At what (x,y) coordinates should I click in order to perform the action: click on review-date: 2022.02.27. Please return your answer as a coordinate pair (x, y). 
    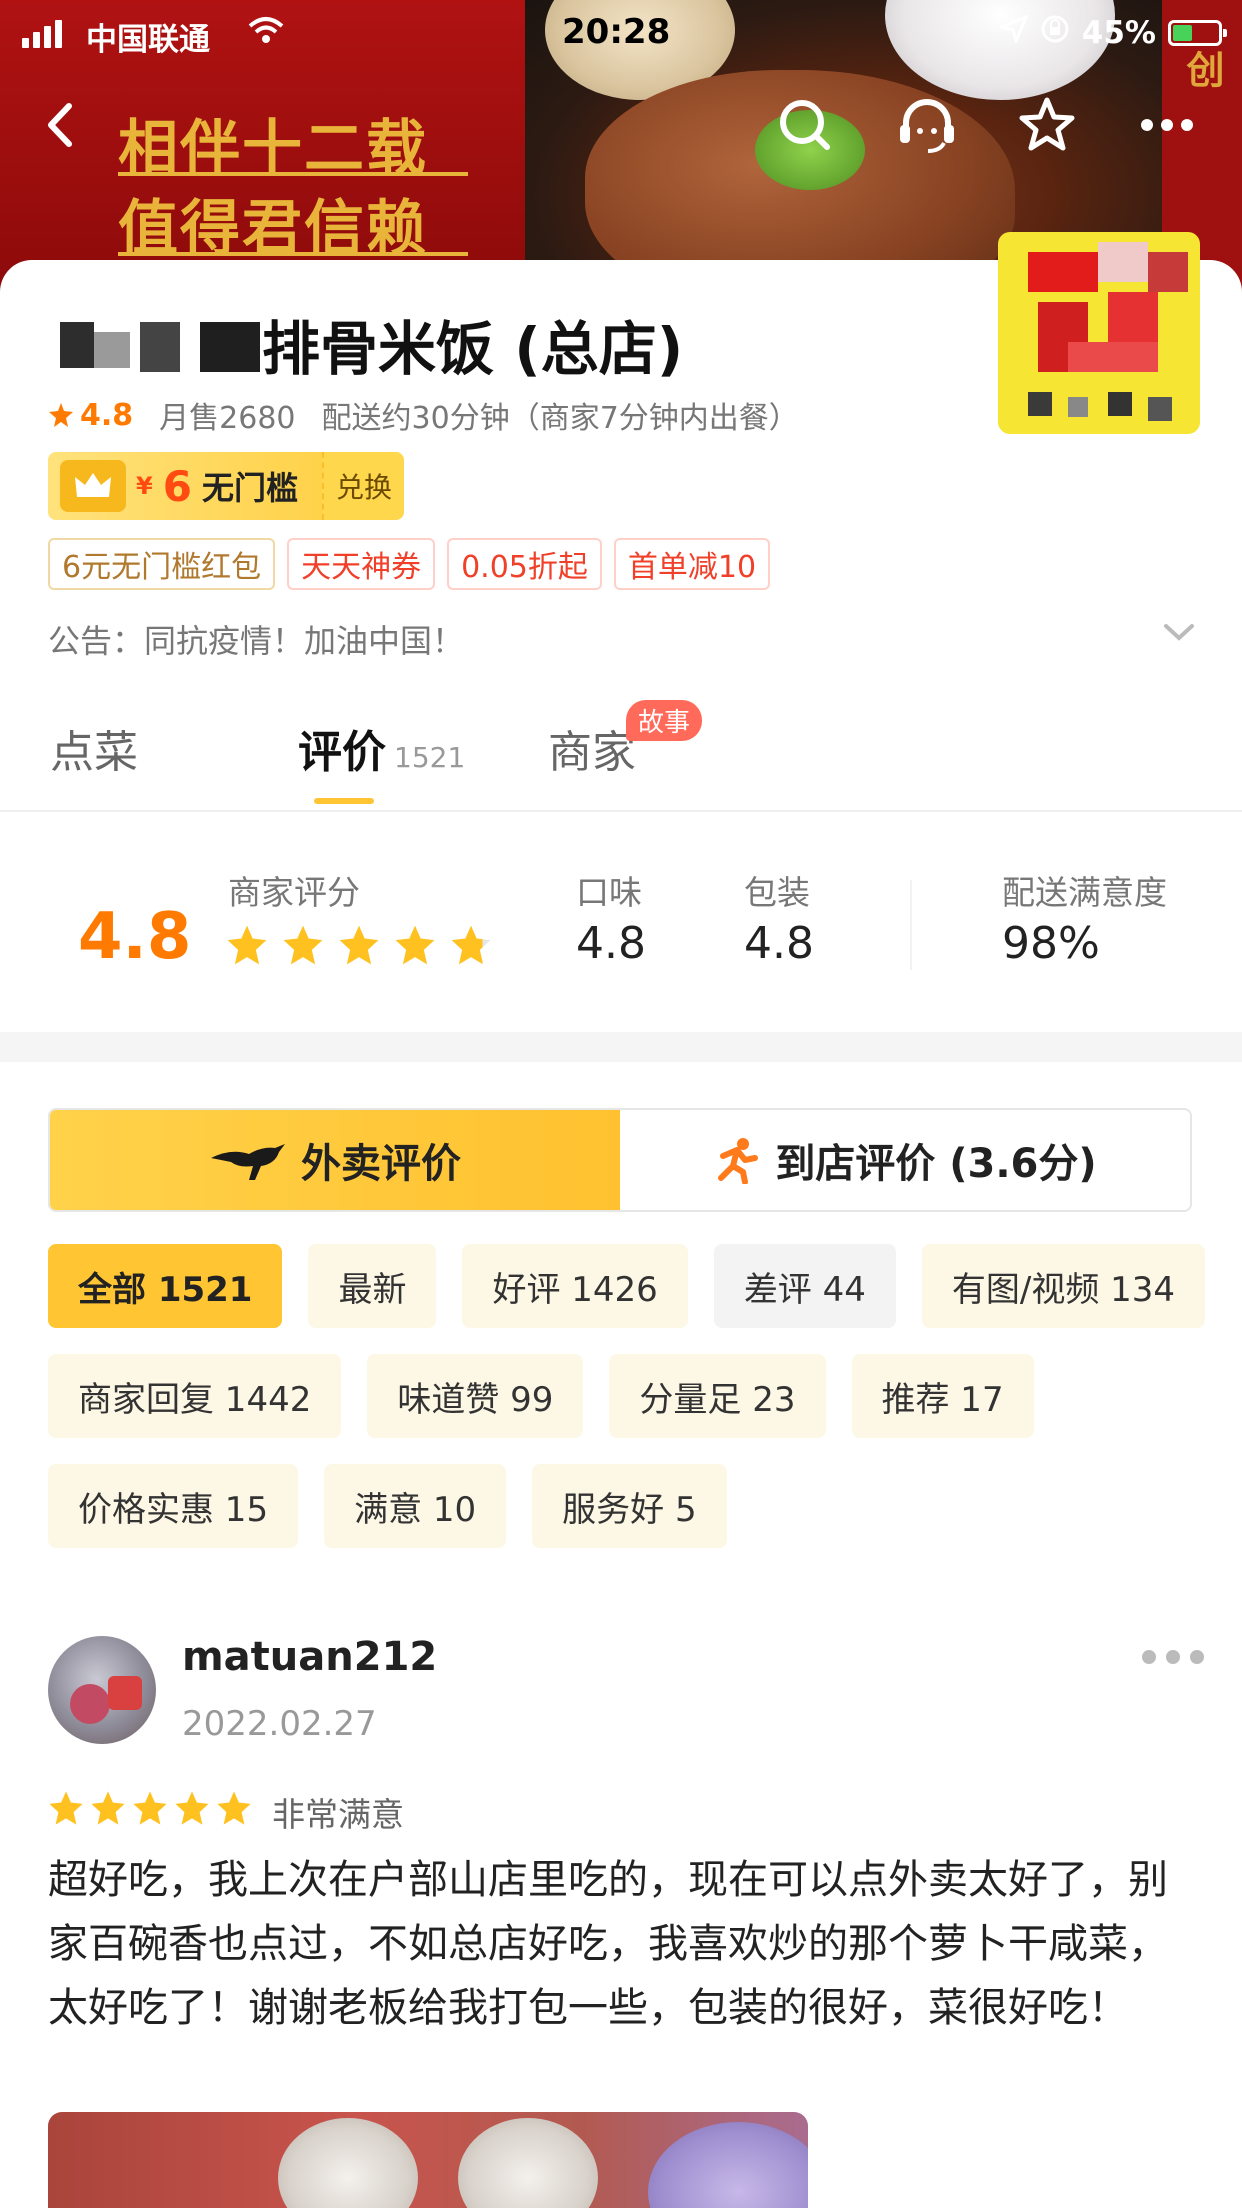
    Looking at the image, I should click on (279, 1724).